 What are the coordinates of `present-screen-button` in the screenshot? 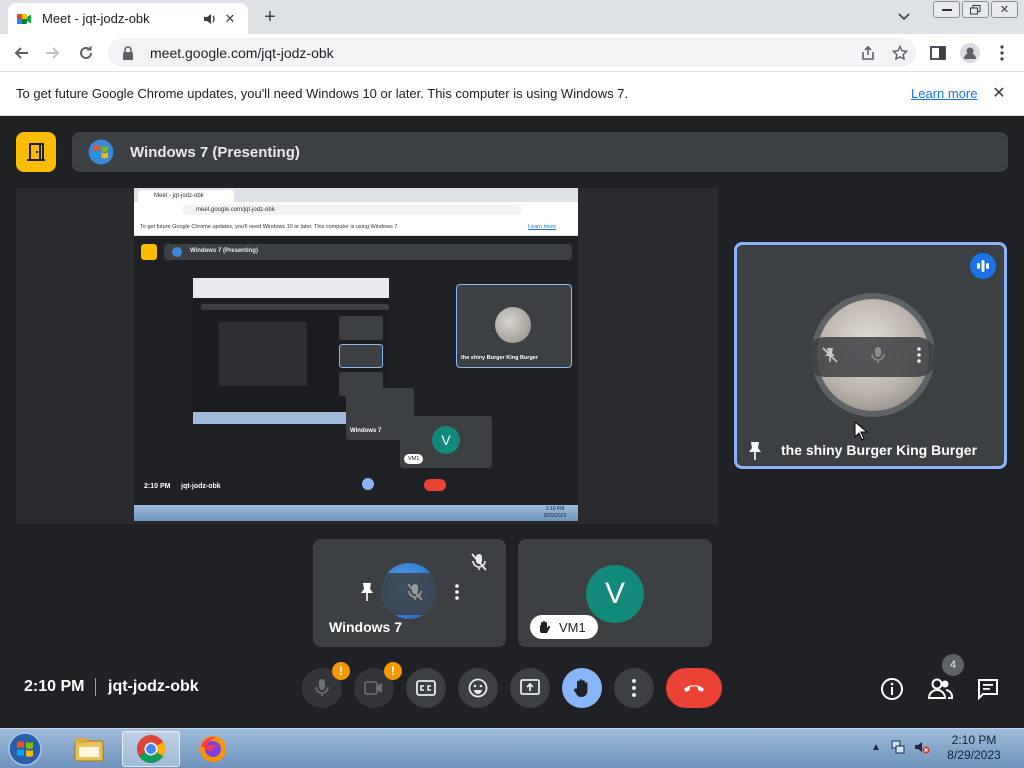 It's located at (530, 688).